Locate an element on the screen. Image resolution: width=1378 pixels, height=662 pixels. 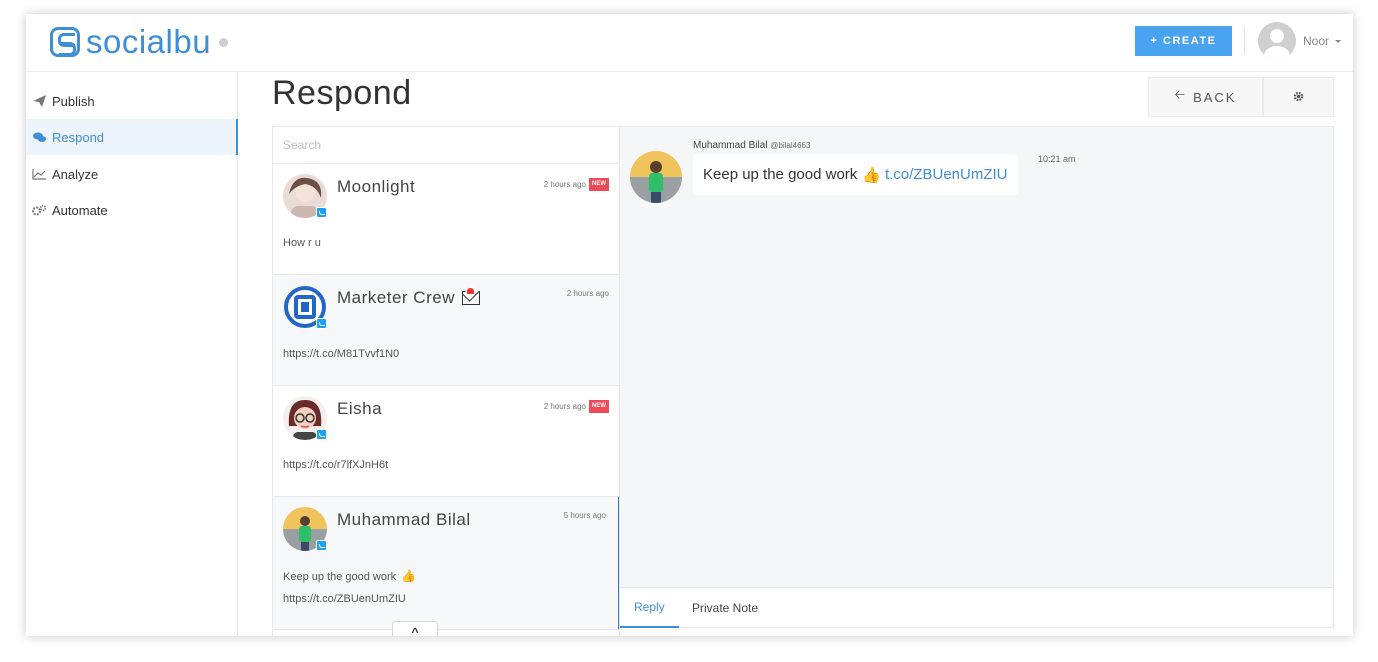
sidebar-item-respond: Respond is located at coordinates (132, 137).